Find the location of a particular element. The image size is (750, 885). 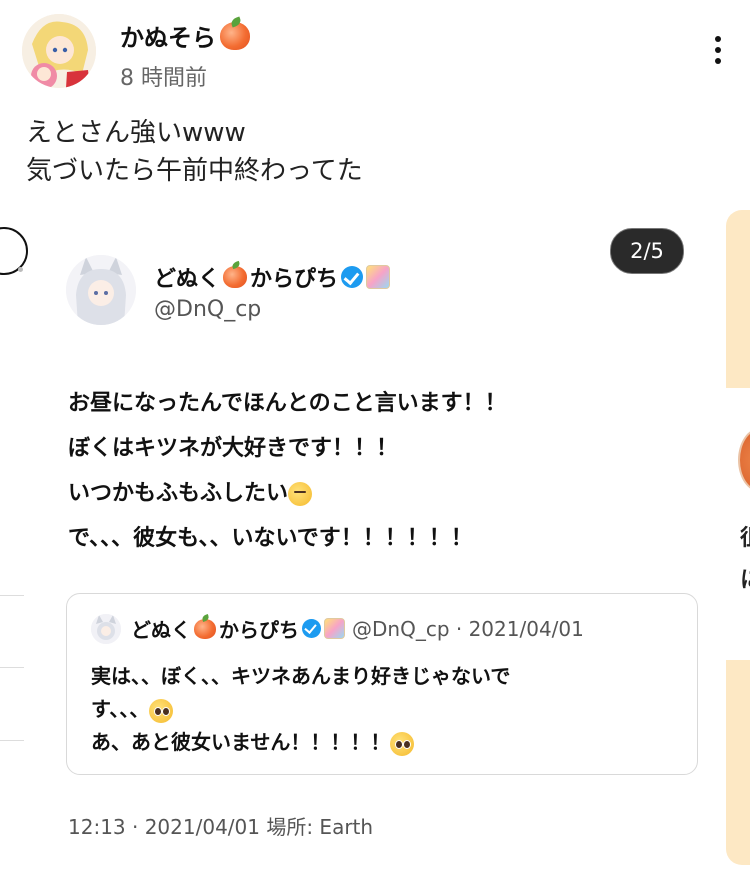

tweet-line: いつかもふもふしたい is located at coordinates (287, 493).